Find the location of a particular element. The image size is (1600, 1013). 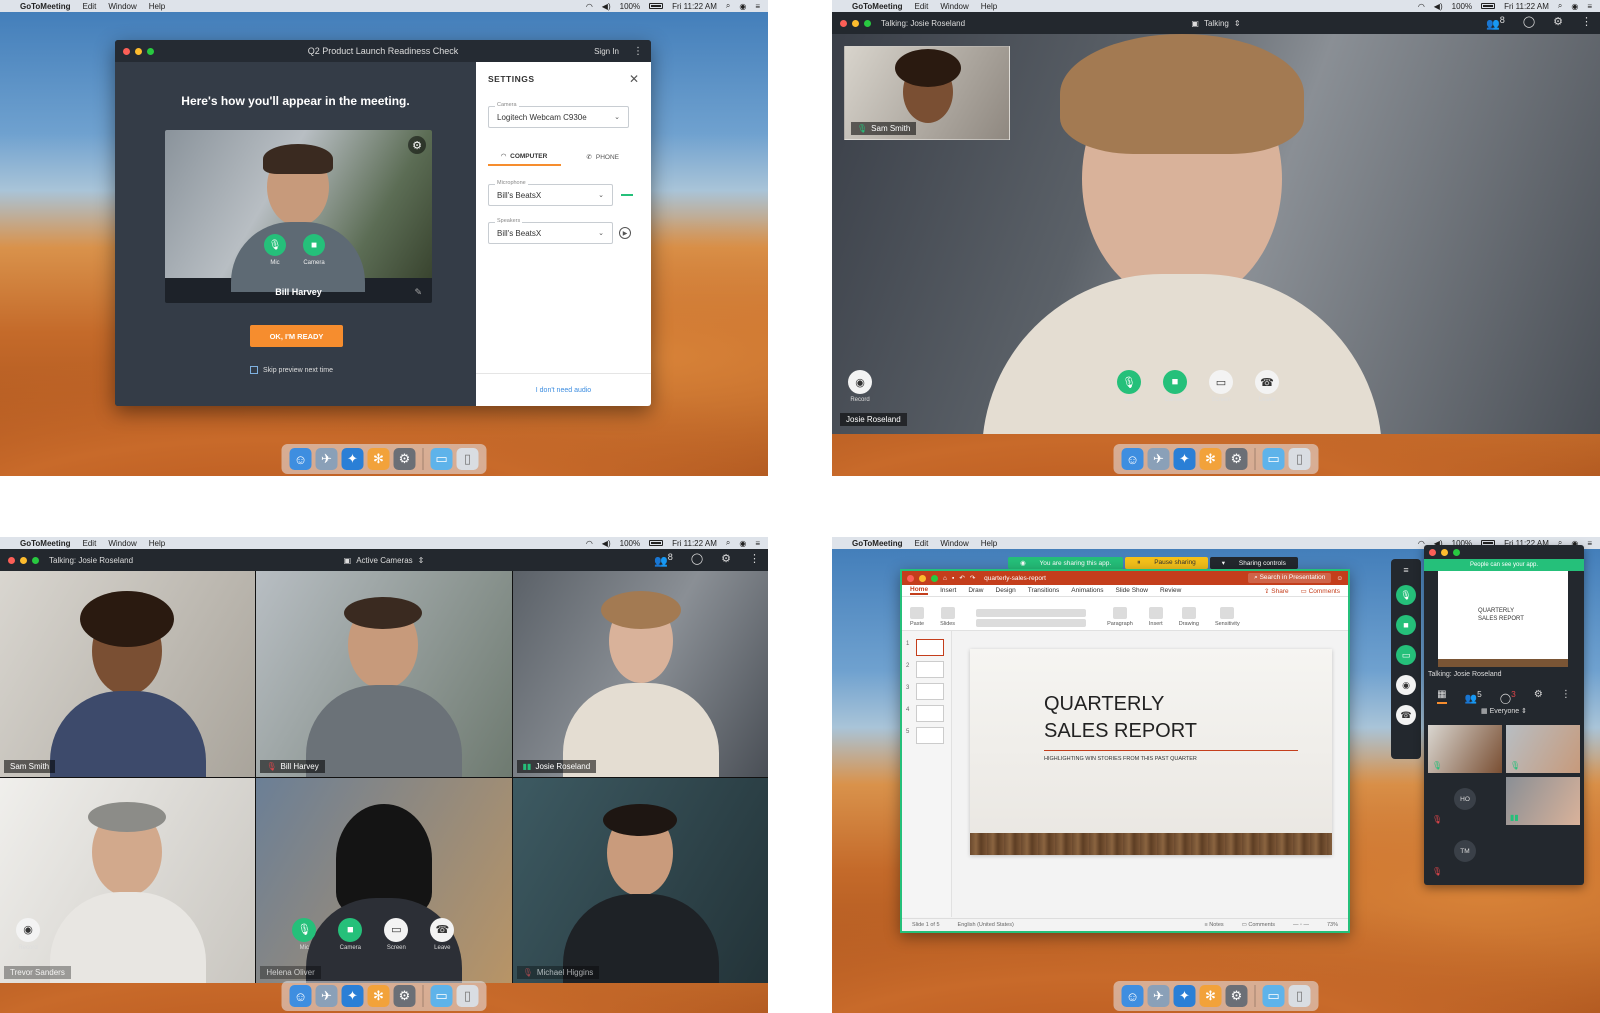

home-icon: ⌂ is located at coordinates (945, 578).